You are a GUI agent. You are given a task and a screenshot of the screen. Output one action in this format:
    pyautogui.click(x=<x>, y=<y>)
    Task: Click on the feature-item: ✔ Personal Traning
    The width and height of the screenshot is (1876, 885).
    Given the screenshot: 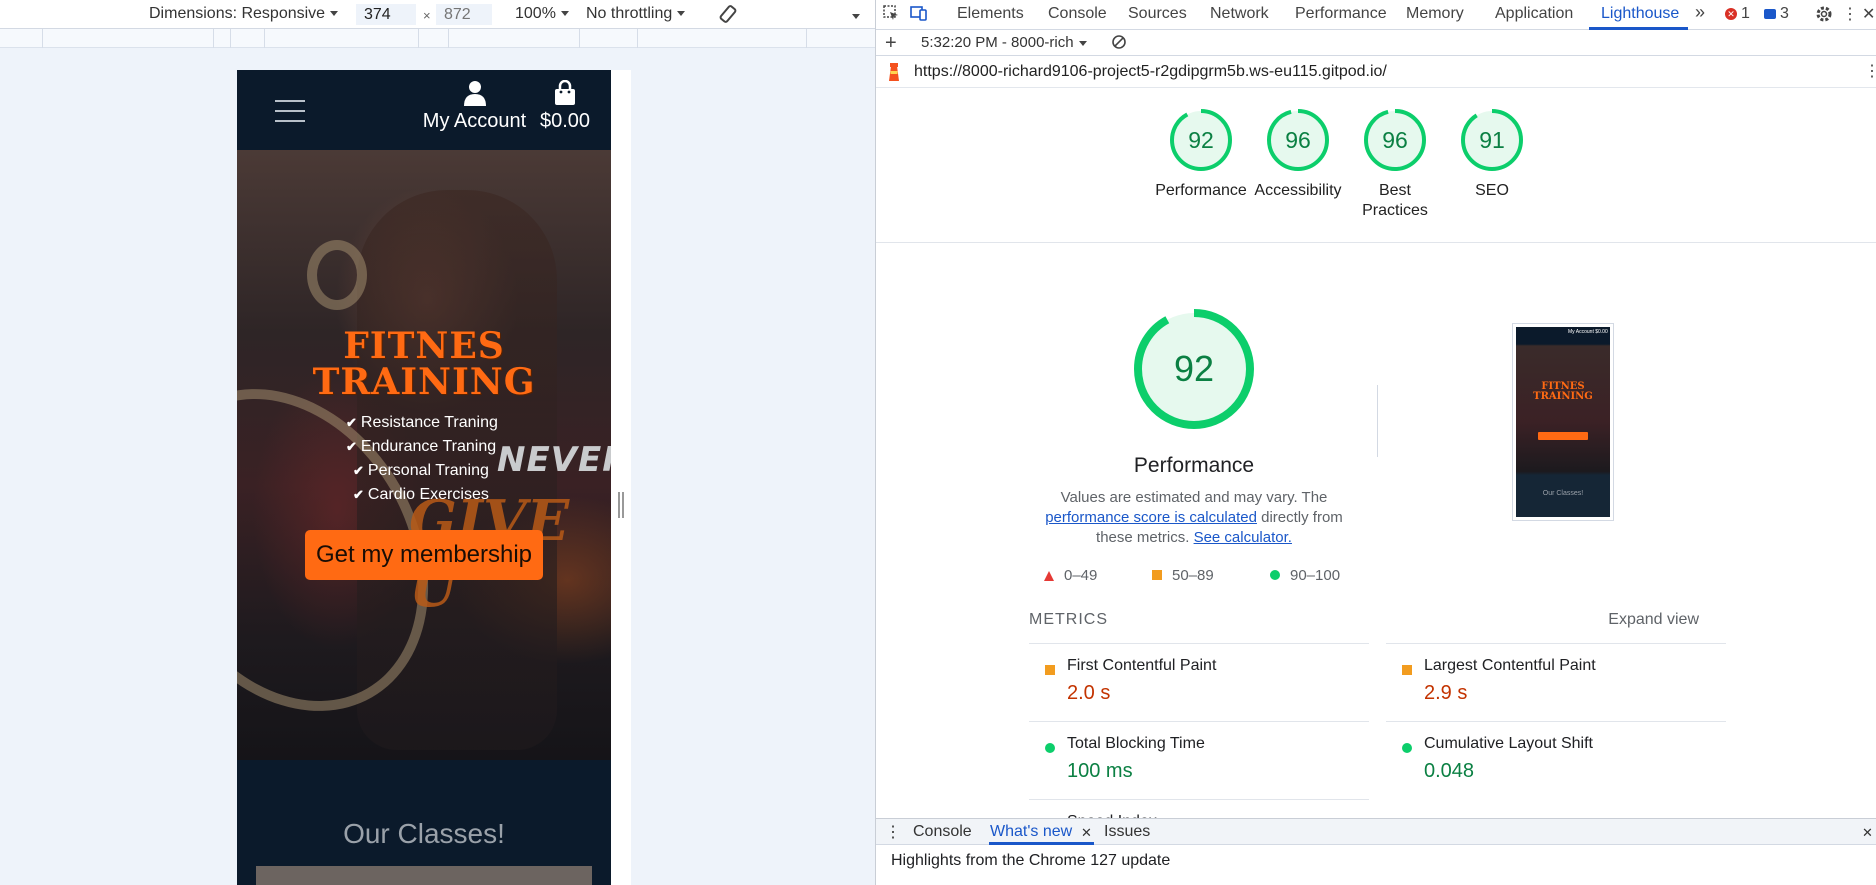 What is the action you would take?
    pyautogui.click(x=421, y=471)
    